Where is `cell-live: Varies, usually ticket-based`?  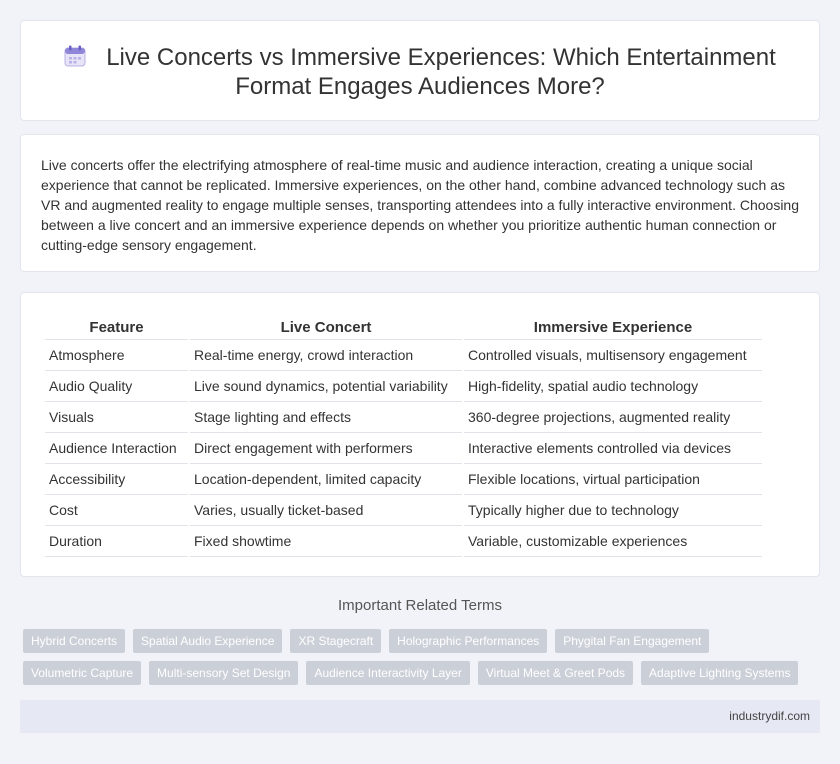
cell-live: Varies, usually ticket-based is located at coordinates (326, 510).